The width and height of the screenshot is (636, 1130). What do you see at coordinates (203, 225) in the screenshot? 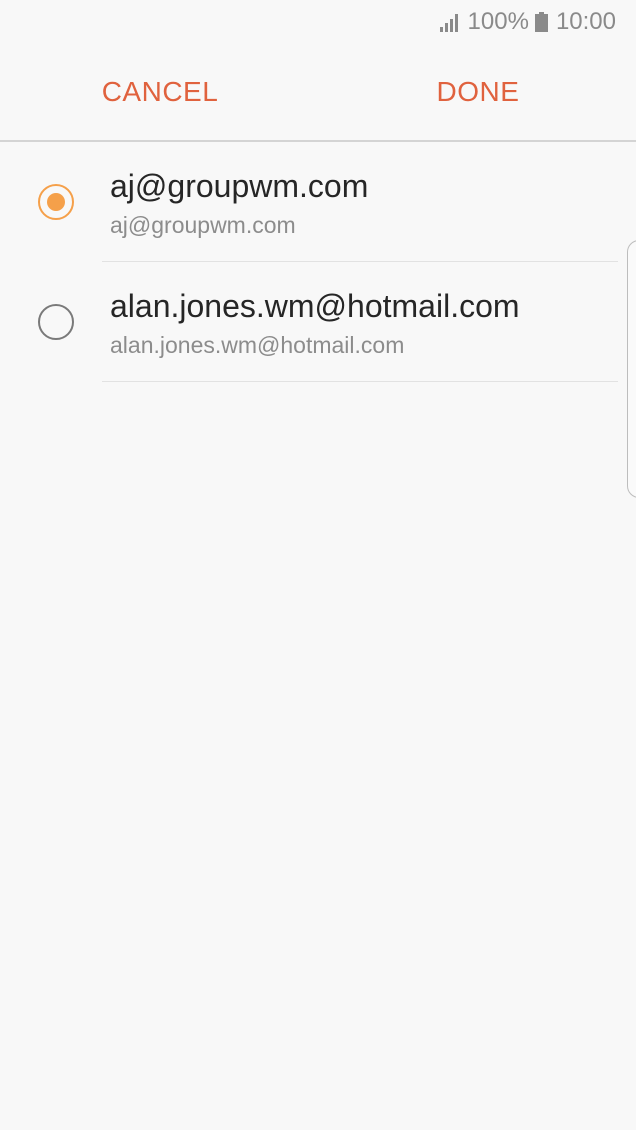
I see `account-email: aj@groupwm.com` at bounding box center [203, 225].